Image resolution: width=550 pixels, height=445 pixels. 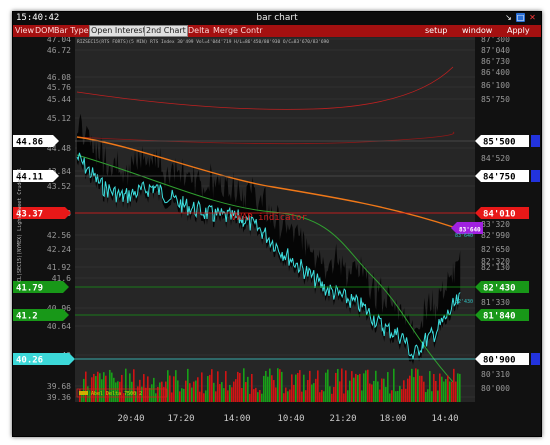 I want to click on right-tick-label: 80'310, so click(x=495, y=374).